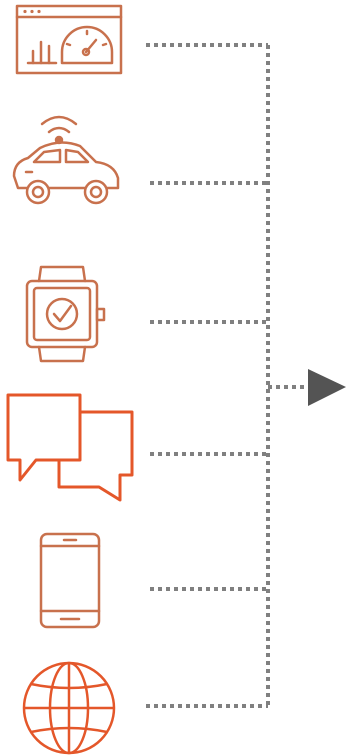 The height and width of the screenshot is (756, 346). What do you see at coordinates (70, 447) in the screenshot?
I see `chat-bubbles-icon` at bounding box center [70, 447].